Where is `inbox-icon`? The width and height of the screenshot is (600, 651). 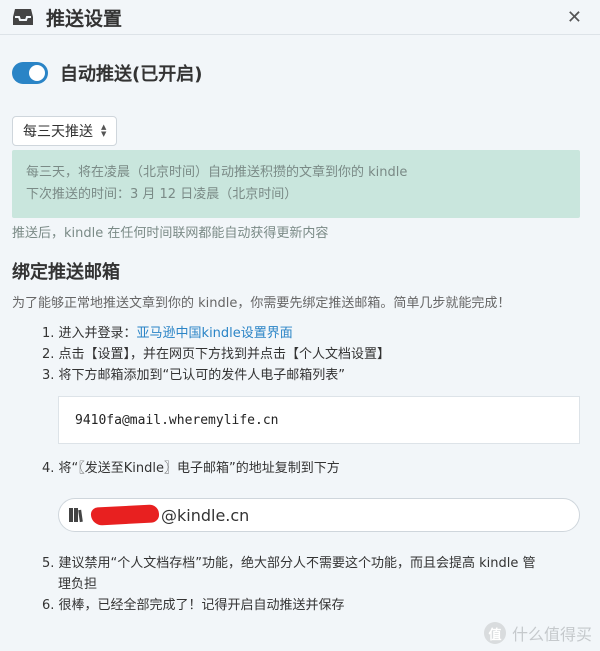 inbox-icon is located at coordinates (23, 17).